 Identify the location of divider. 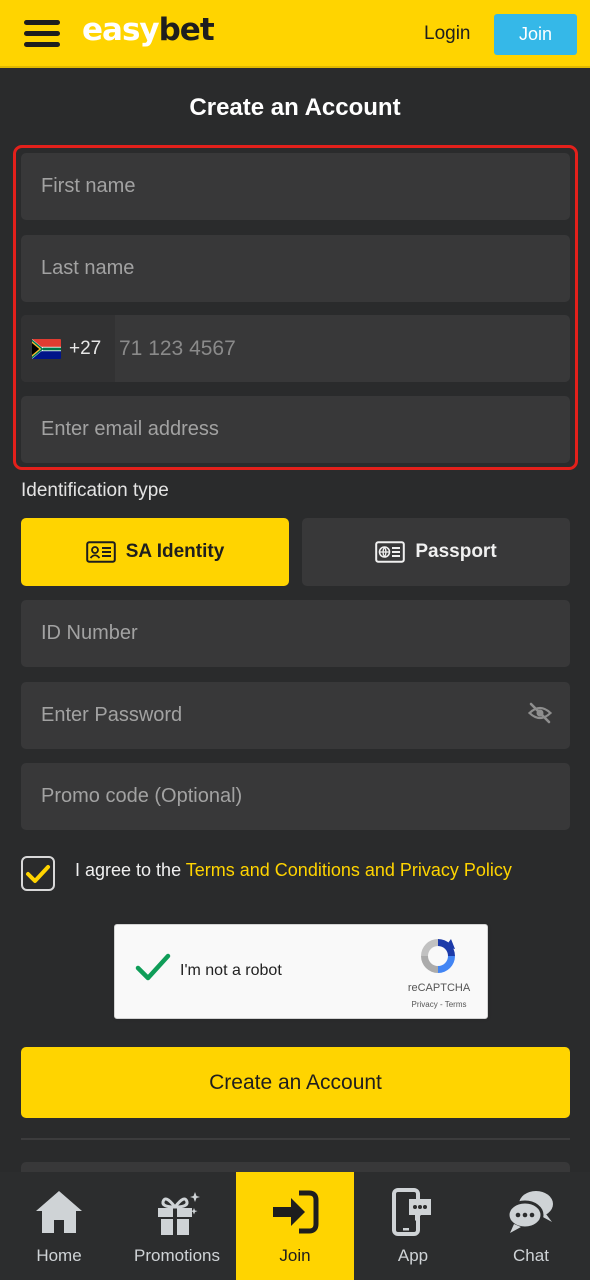
(295, 1139).